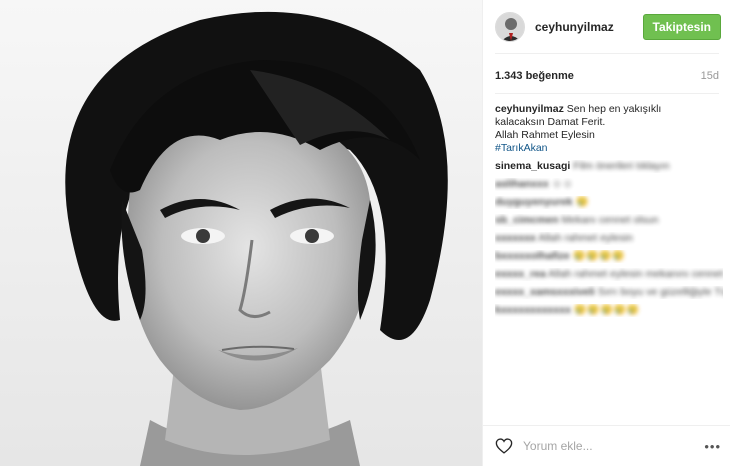  I want to click on heart-icon, so click(504, 446).